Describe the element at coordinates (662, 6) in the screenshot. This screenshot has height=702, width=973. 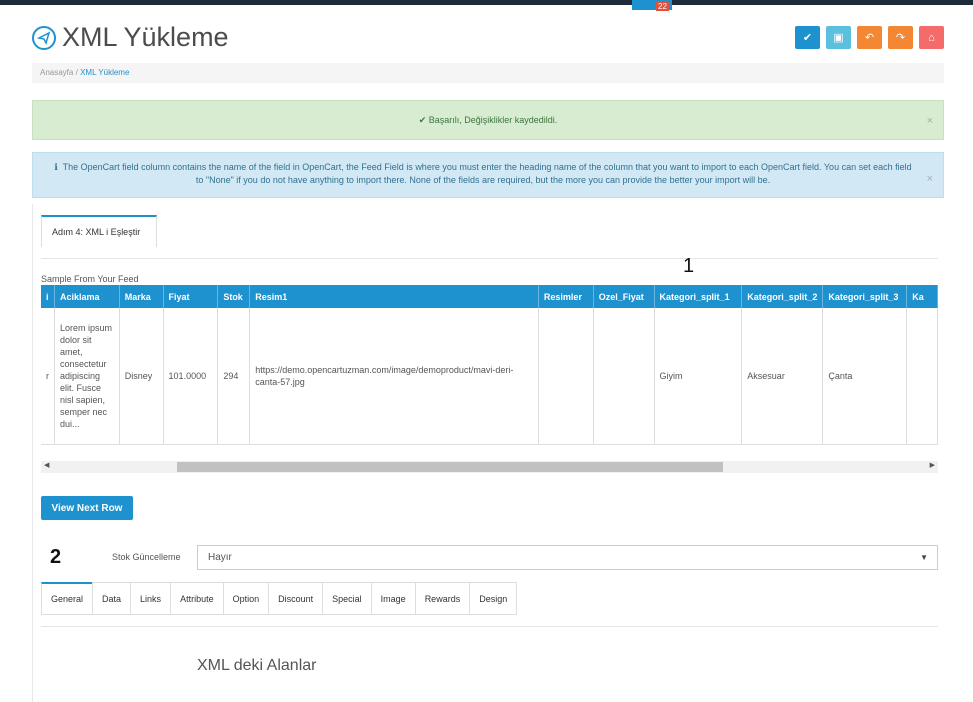
I see `notification-badge: 22` at that location.